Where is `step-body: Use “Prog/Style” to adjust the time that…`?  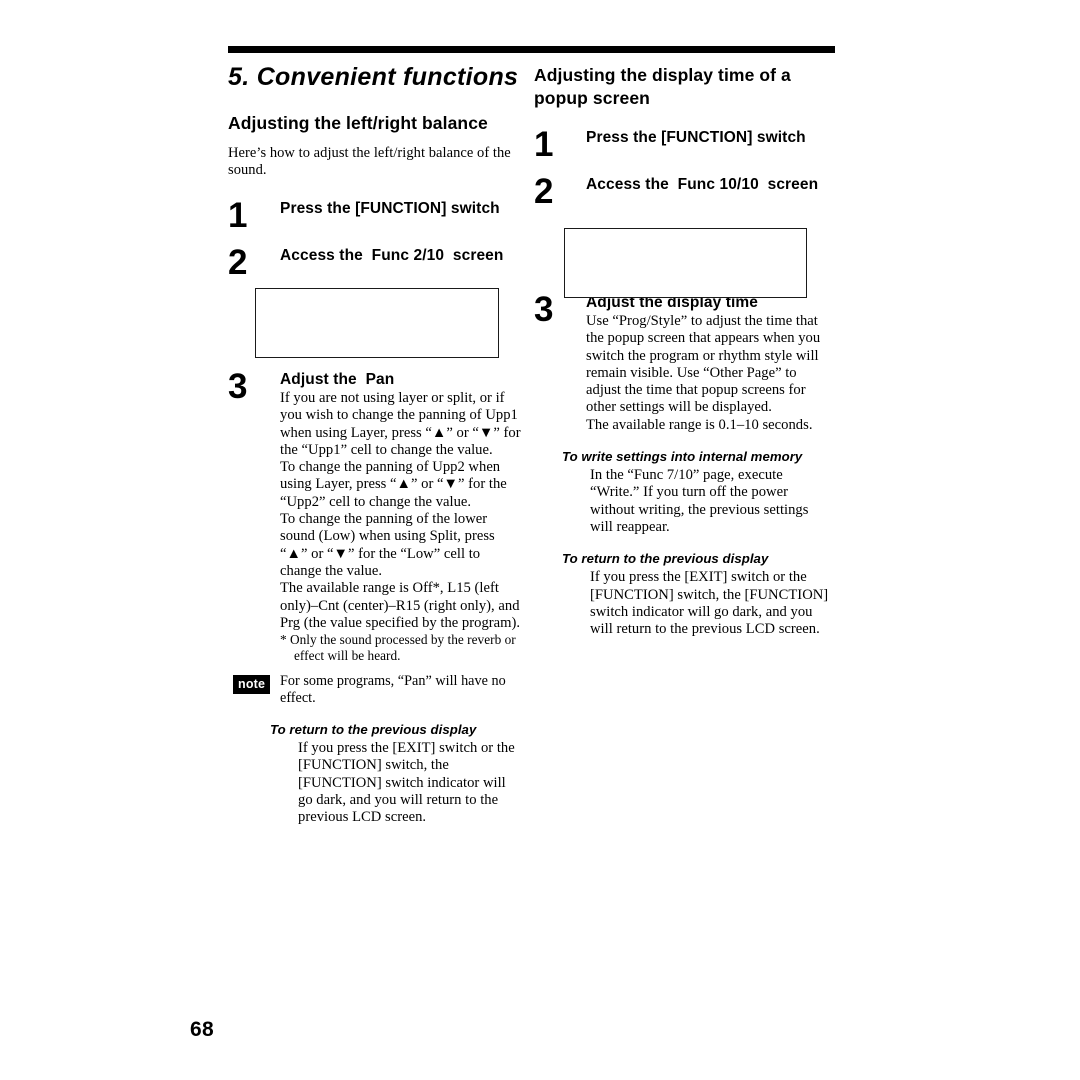
step-body: Use “Prog/Style” to adjust the time that… is located at coordinates (703, 373).